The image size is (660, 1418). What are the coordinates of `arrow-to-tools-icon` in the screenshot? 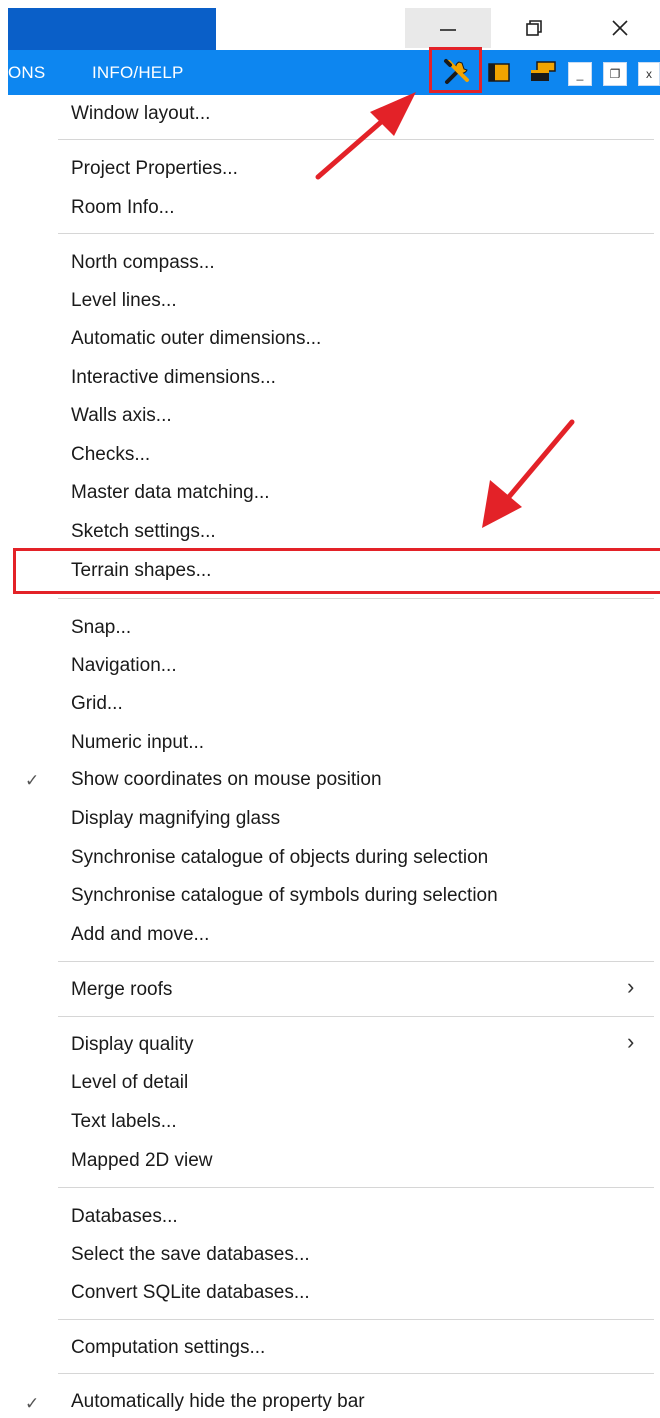 It's located at (365, 136).